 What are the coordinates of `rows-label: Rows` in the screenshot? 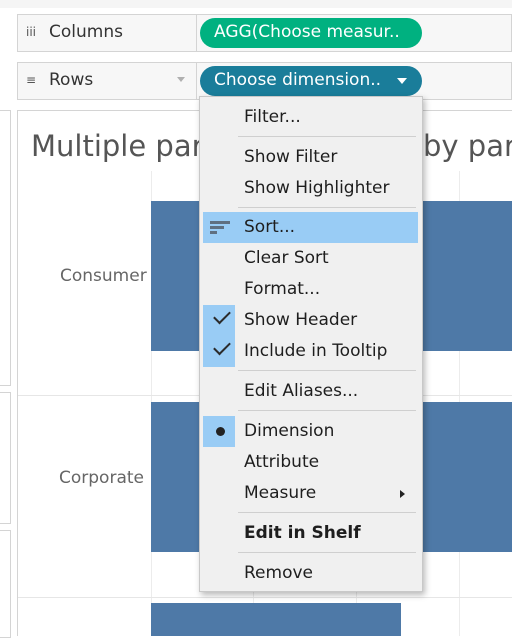 It's located at (71, 80).